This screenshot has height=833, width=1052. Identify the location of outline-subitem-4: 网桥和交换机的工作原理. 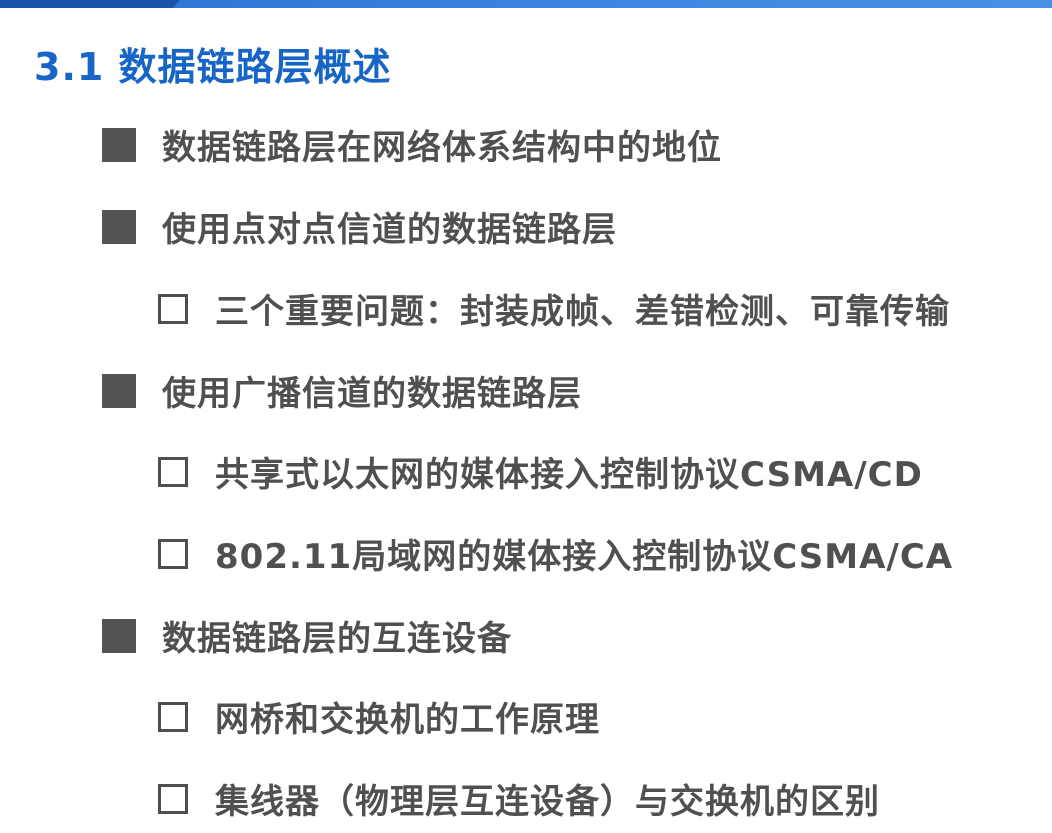
(379, 716).